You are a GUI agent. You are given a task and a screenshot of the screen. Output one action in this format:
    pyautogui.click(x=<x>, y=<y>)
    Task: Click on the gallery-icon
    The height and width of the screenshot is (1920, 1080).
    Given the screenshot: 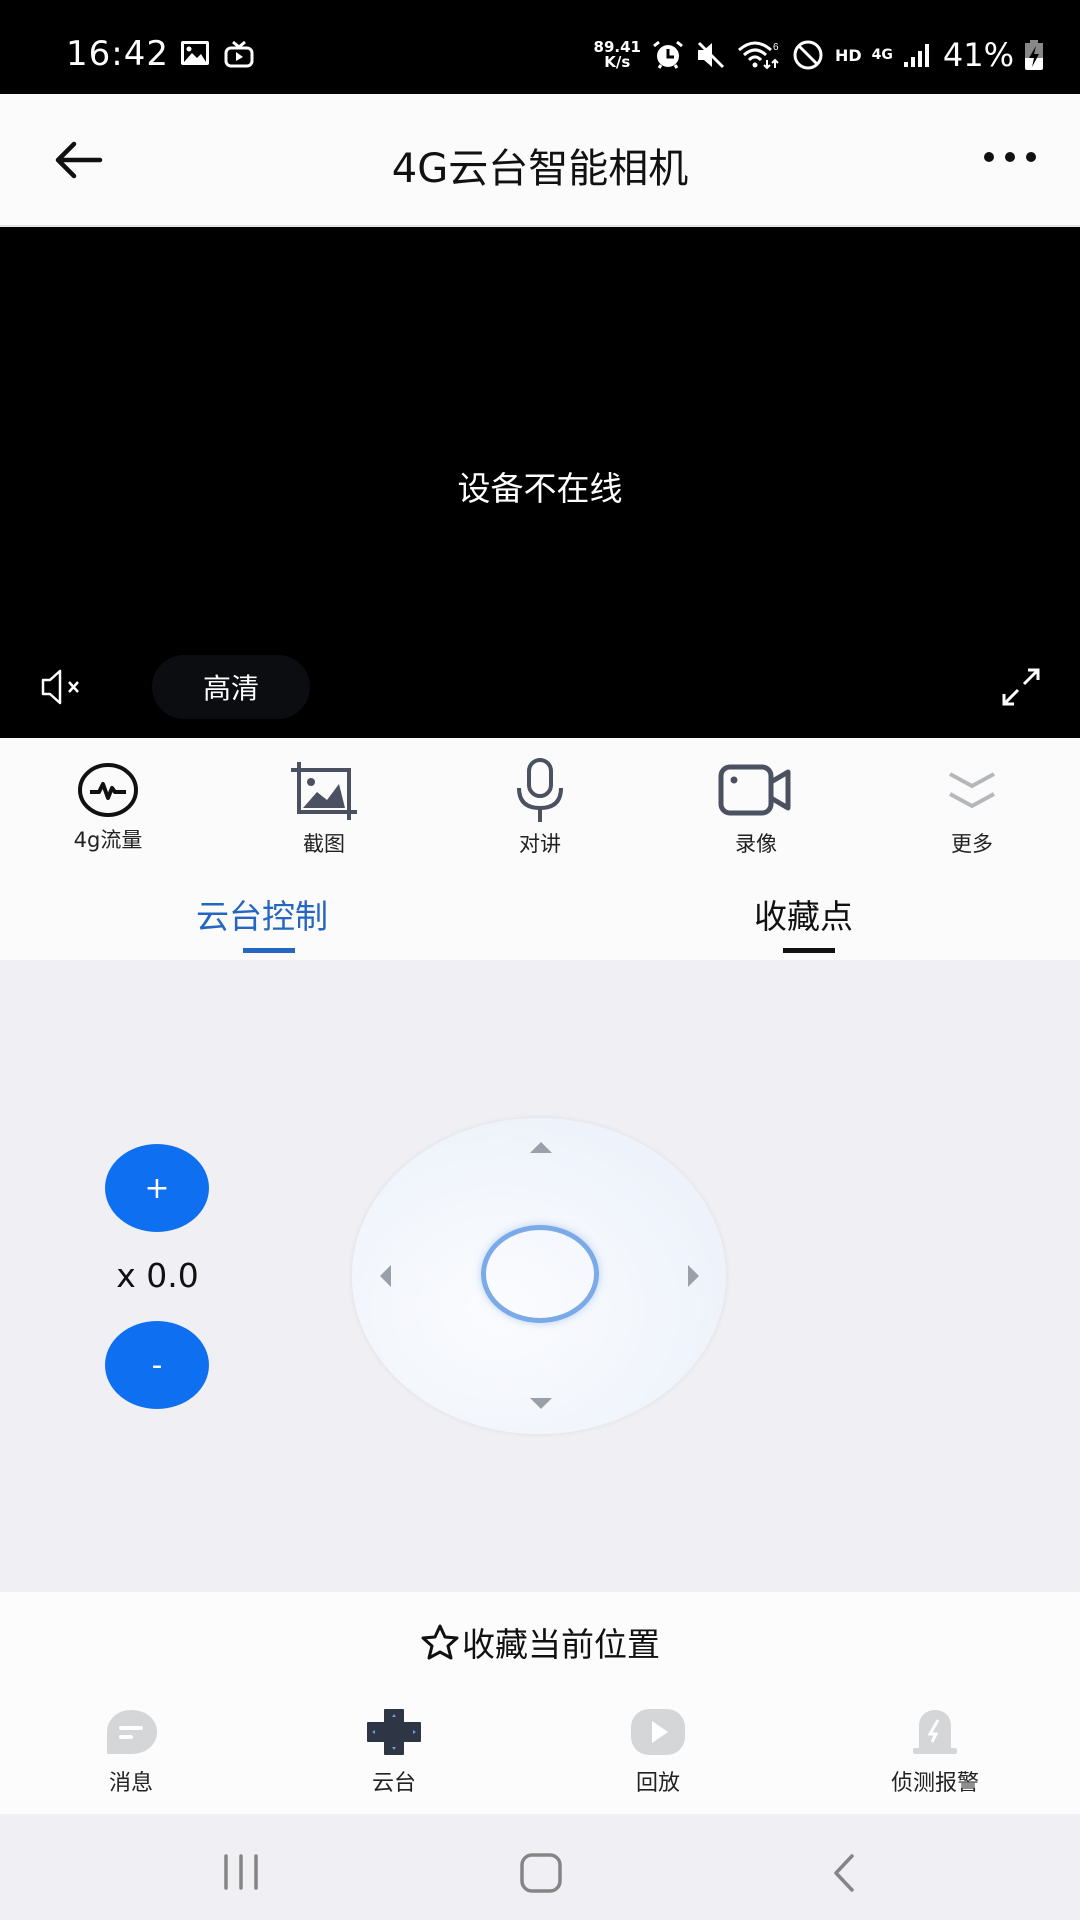 What is the action you would take?
    pyautogui.click(x=195, y=53)
    